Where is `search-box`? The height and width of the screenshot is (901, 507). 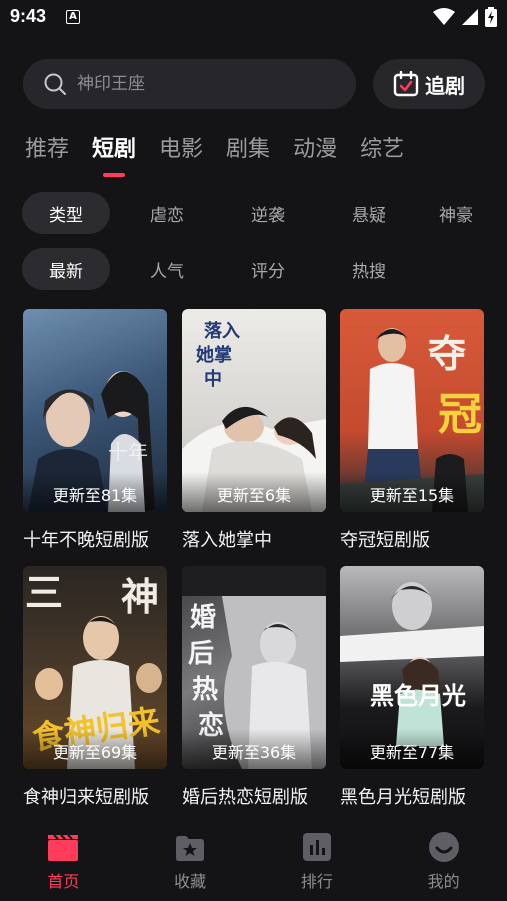 search-box is located at coordinates (189, 84).